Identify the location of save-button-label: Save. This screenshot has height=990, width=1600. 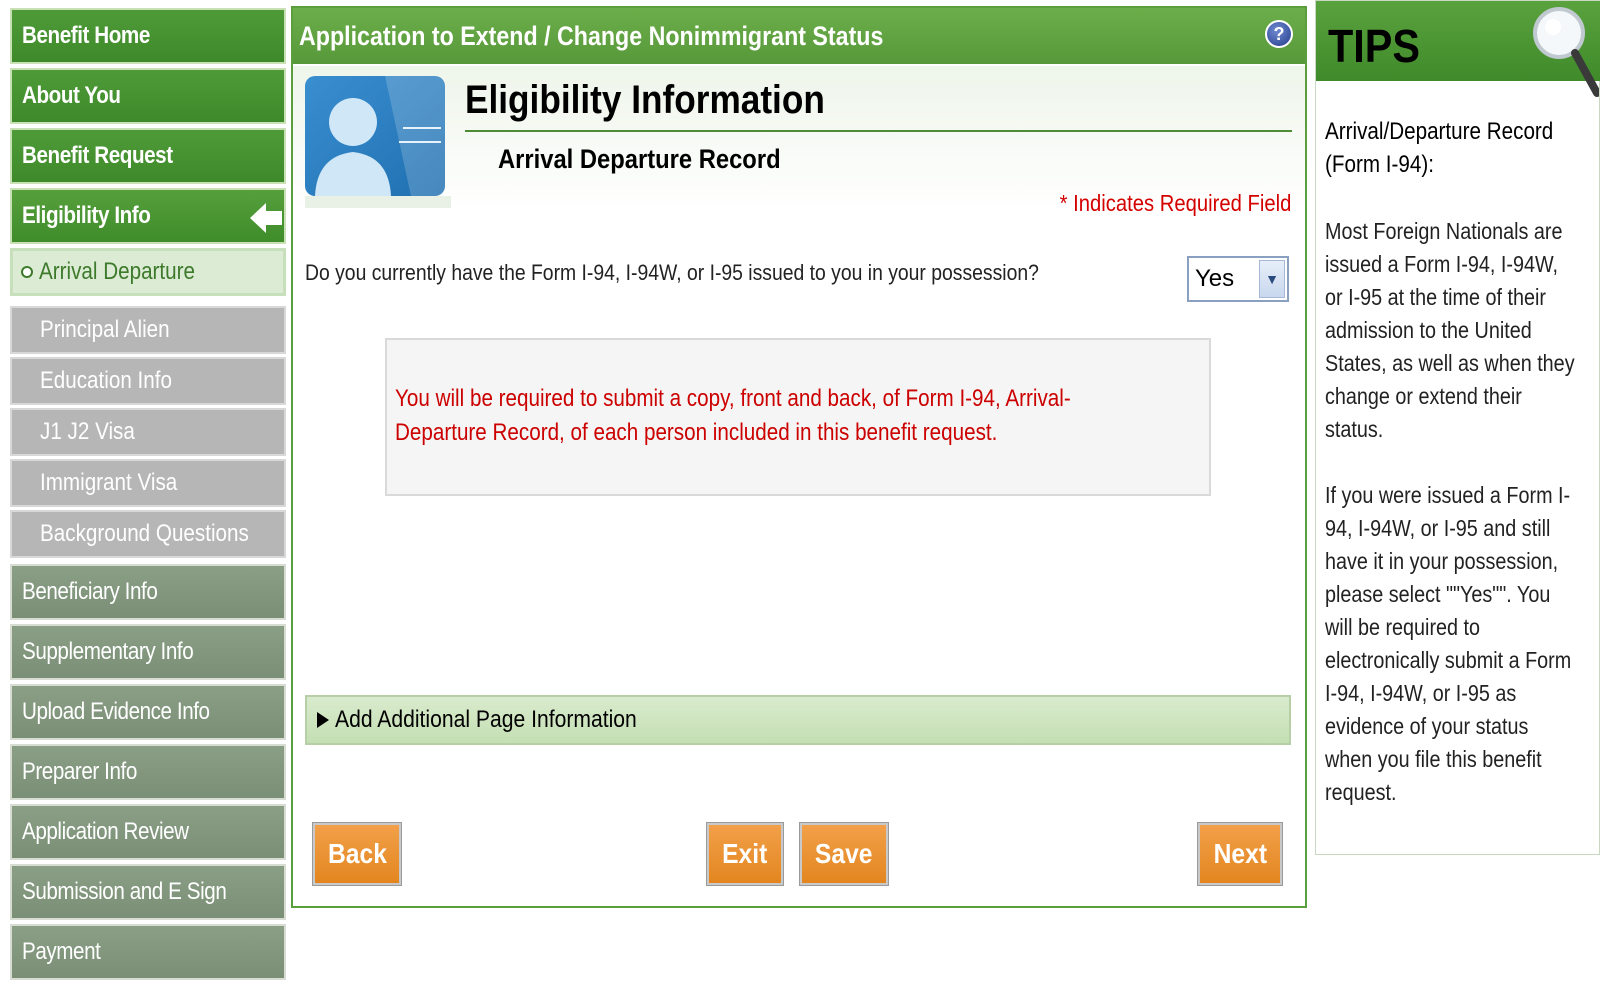
(844, 853).